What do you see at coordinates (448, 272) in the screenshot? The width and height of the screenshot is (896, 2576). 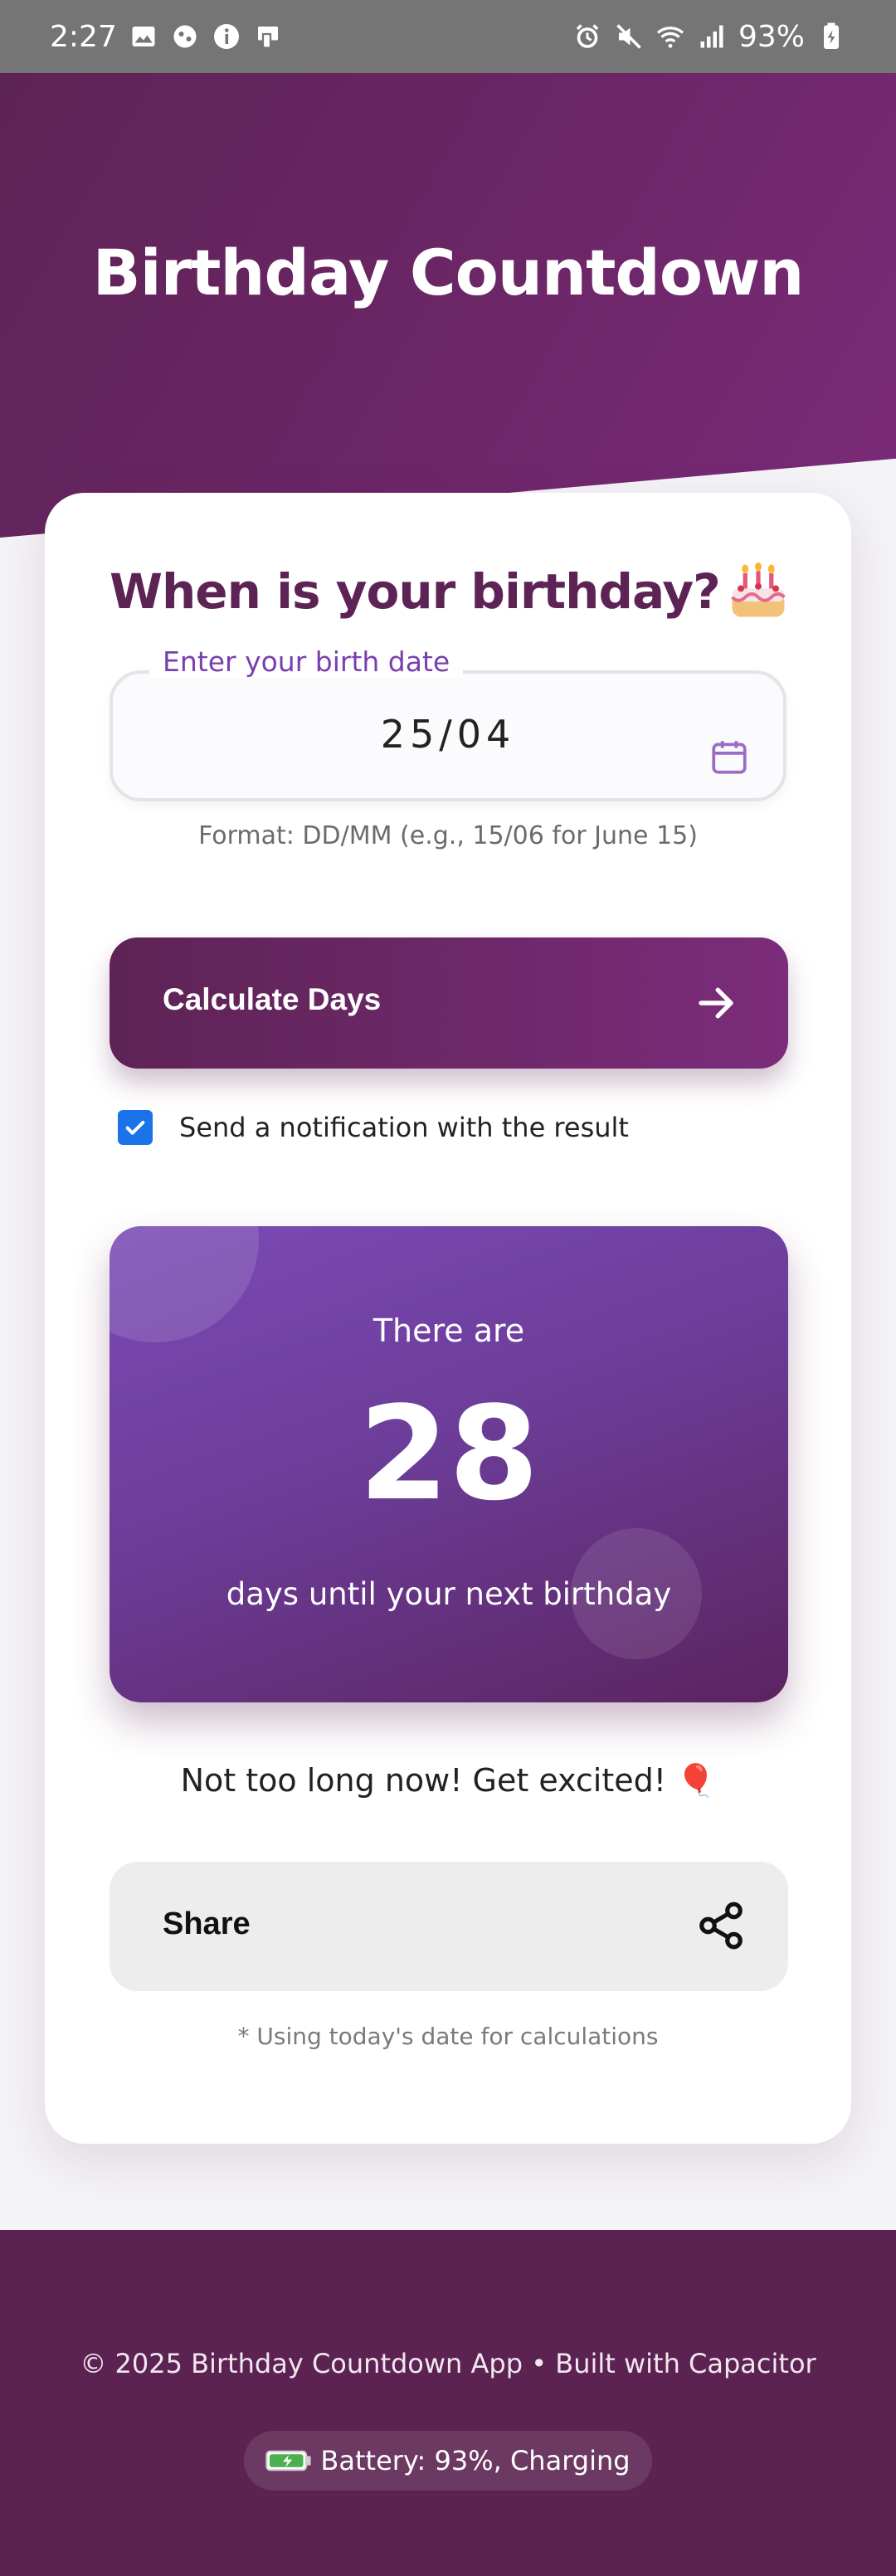 I see `app-title: Birthday Countdown` at bounding box center [448, 272].